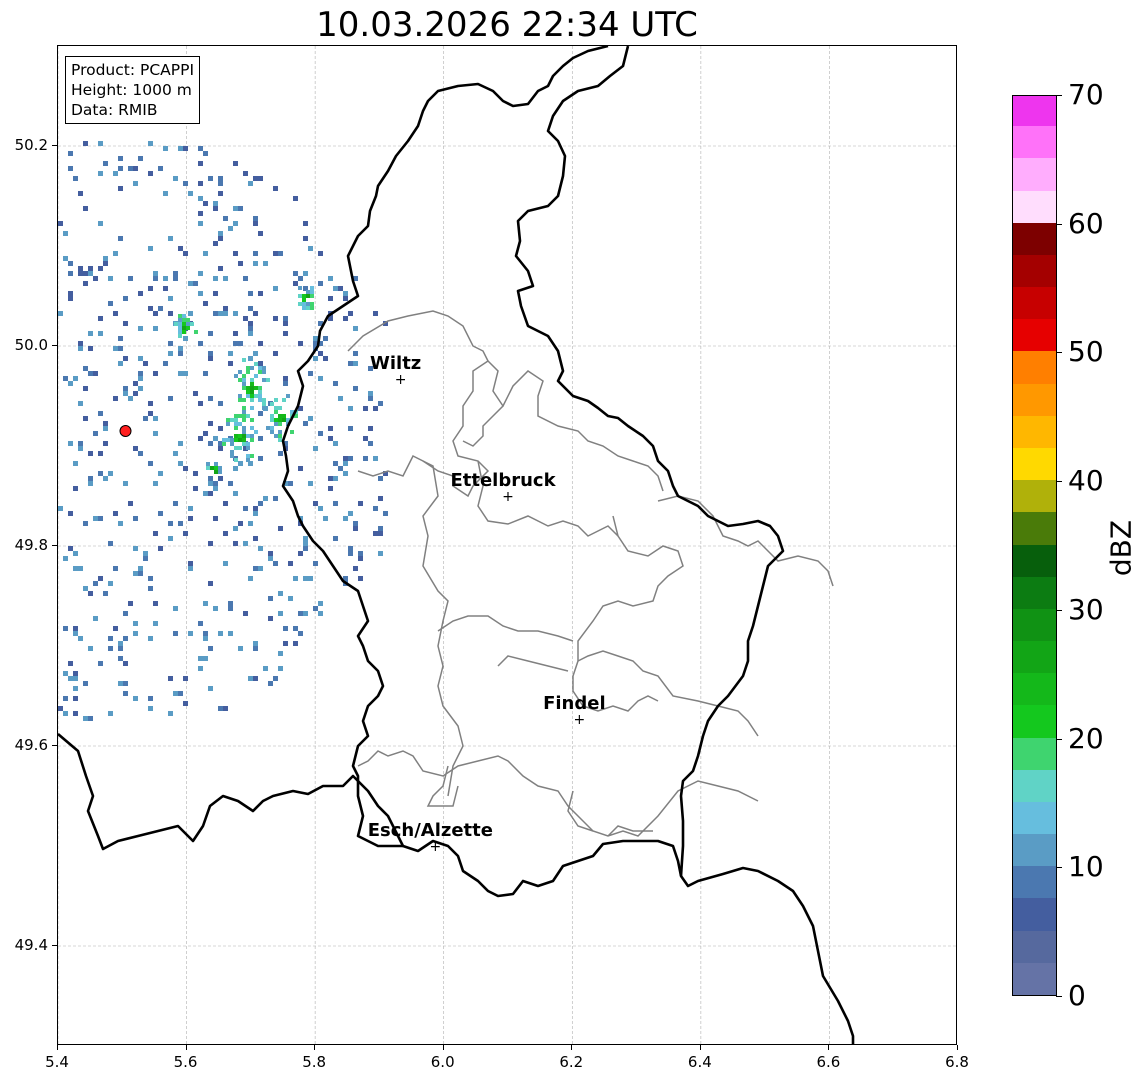 This screenshot has height=1084, width=1145. I want to click on city-marker: +, so click(508, 497).